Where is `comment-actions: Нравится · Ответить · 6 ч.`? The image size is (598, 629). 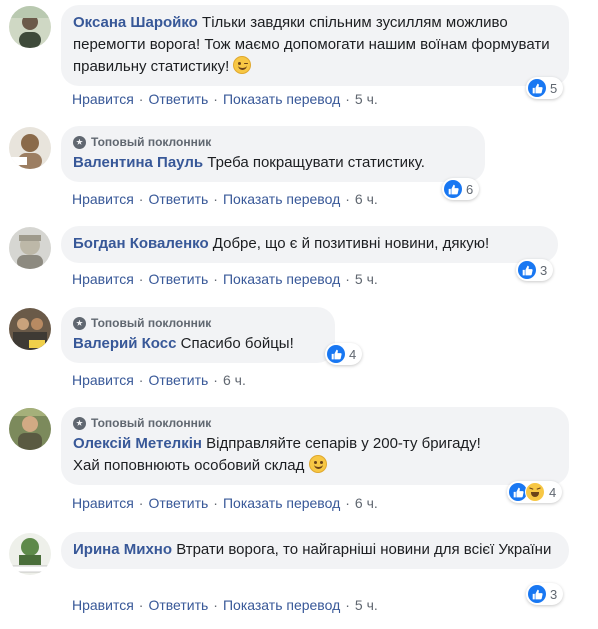
comment-actions: Нравится · Ответить · 6 ч. is located at coordinates (159, 380).